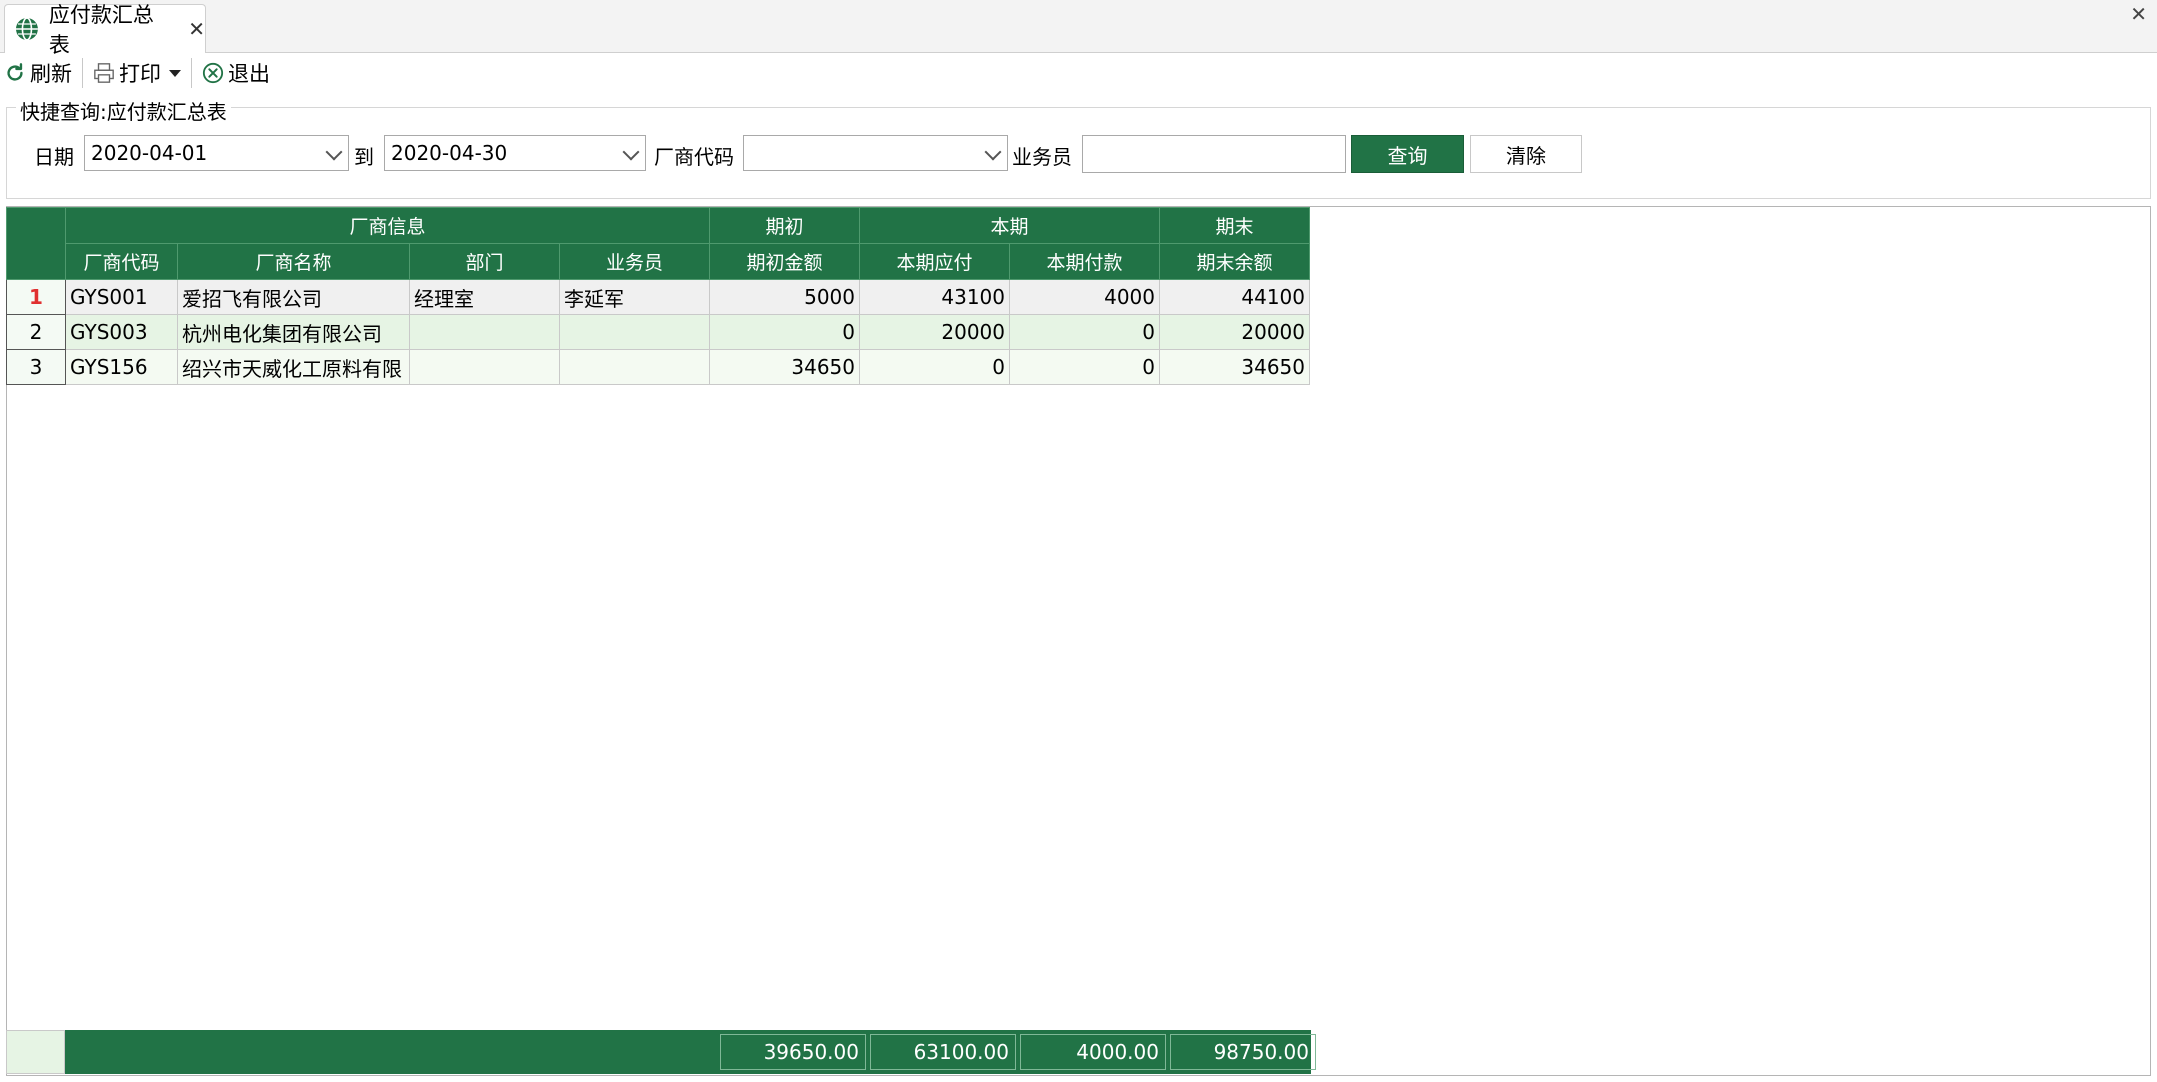 Image resolution: width=2157 pixels, height=1082 pixels. What do you see at coordinates (1078, 73) in the screenshot?
I see `toolbar: 刷新 打印 退出` at bounding box center [1078, 73].